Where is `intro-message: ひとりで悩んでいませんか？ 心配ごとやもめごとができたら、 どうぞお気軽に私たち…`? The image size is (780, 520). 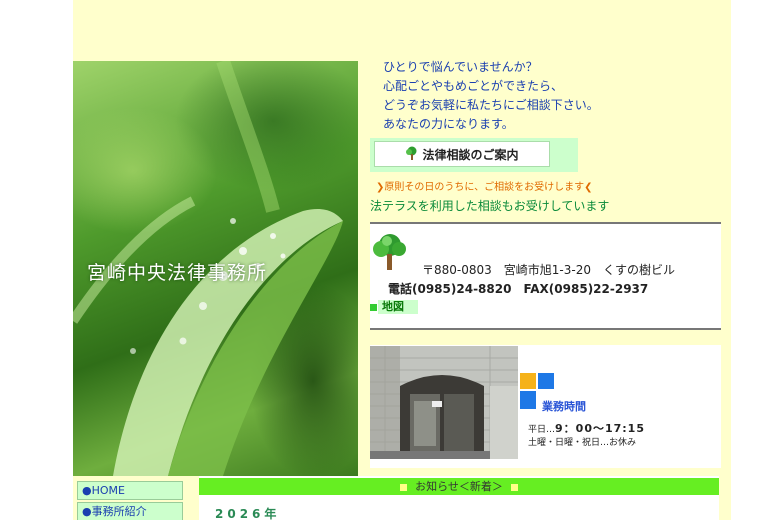
intro-message: ひとりで悩んでいませんか？ 心配ごとやもめごとができたら、 どうぞお気軽に私たち… is located at coordinates (553, 96).